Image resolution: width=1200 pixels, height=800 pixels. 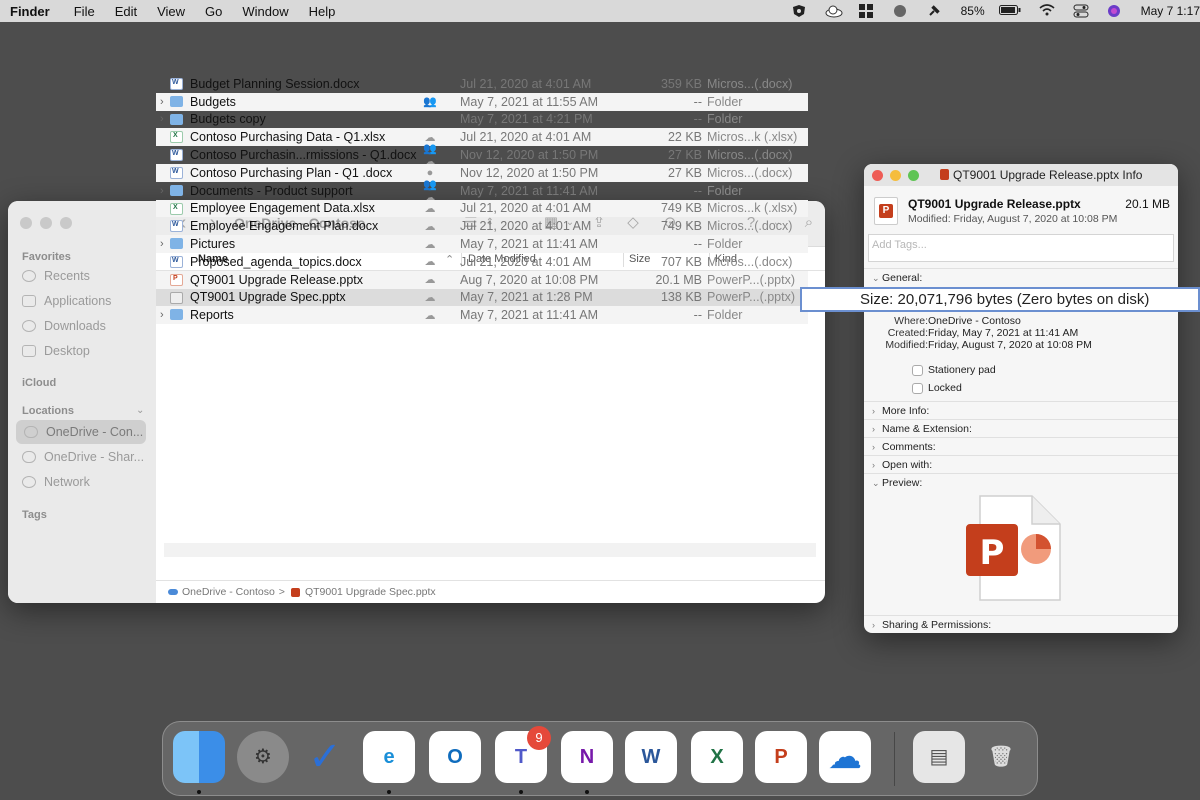 I want to click on dock-word-icon: W, so click(x=651, y=757).